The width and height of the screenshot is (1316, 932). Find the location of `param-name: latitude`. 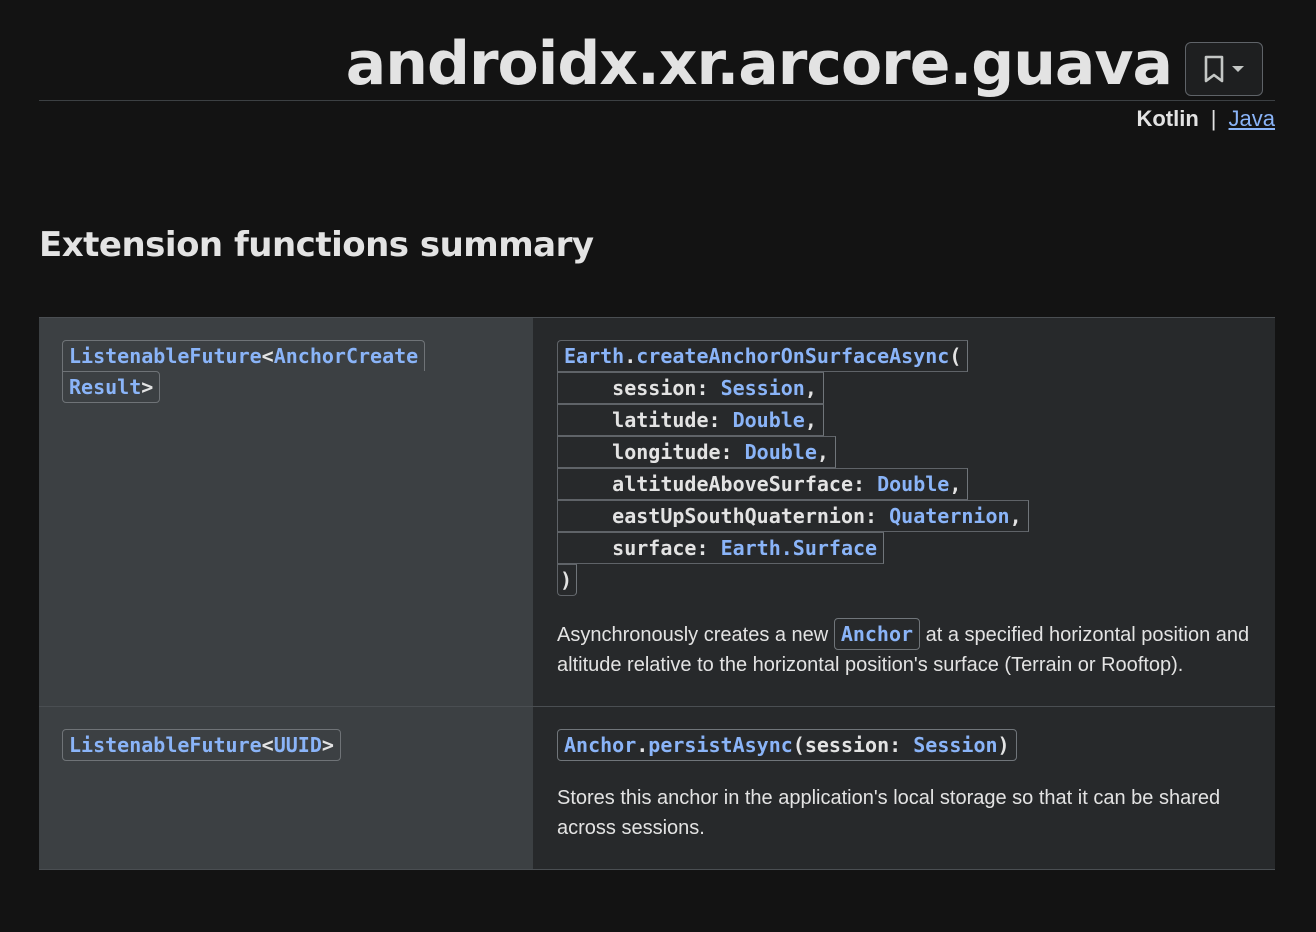

param-name: latitude is located at coordinates (660, 420).